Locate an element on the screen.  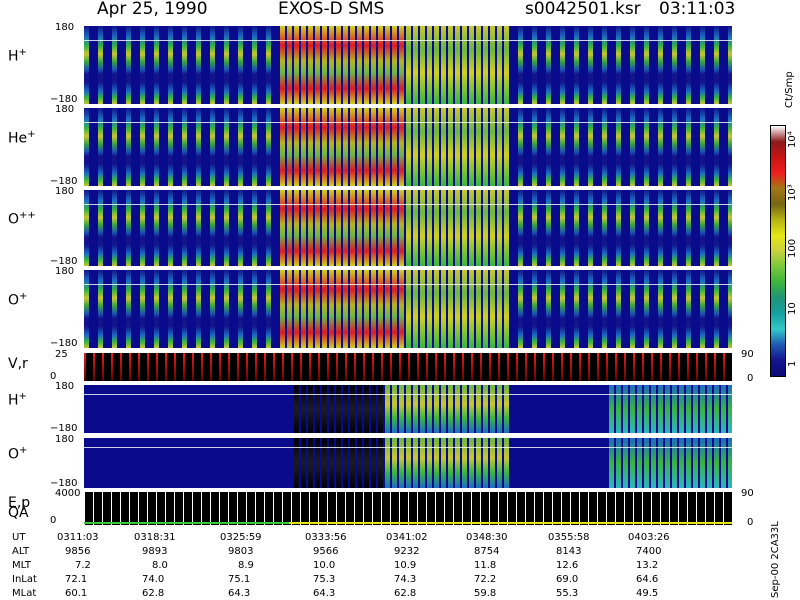
plot-date: Apr 25, 1990 is located at coordinates (152, 9).